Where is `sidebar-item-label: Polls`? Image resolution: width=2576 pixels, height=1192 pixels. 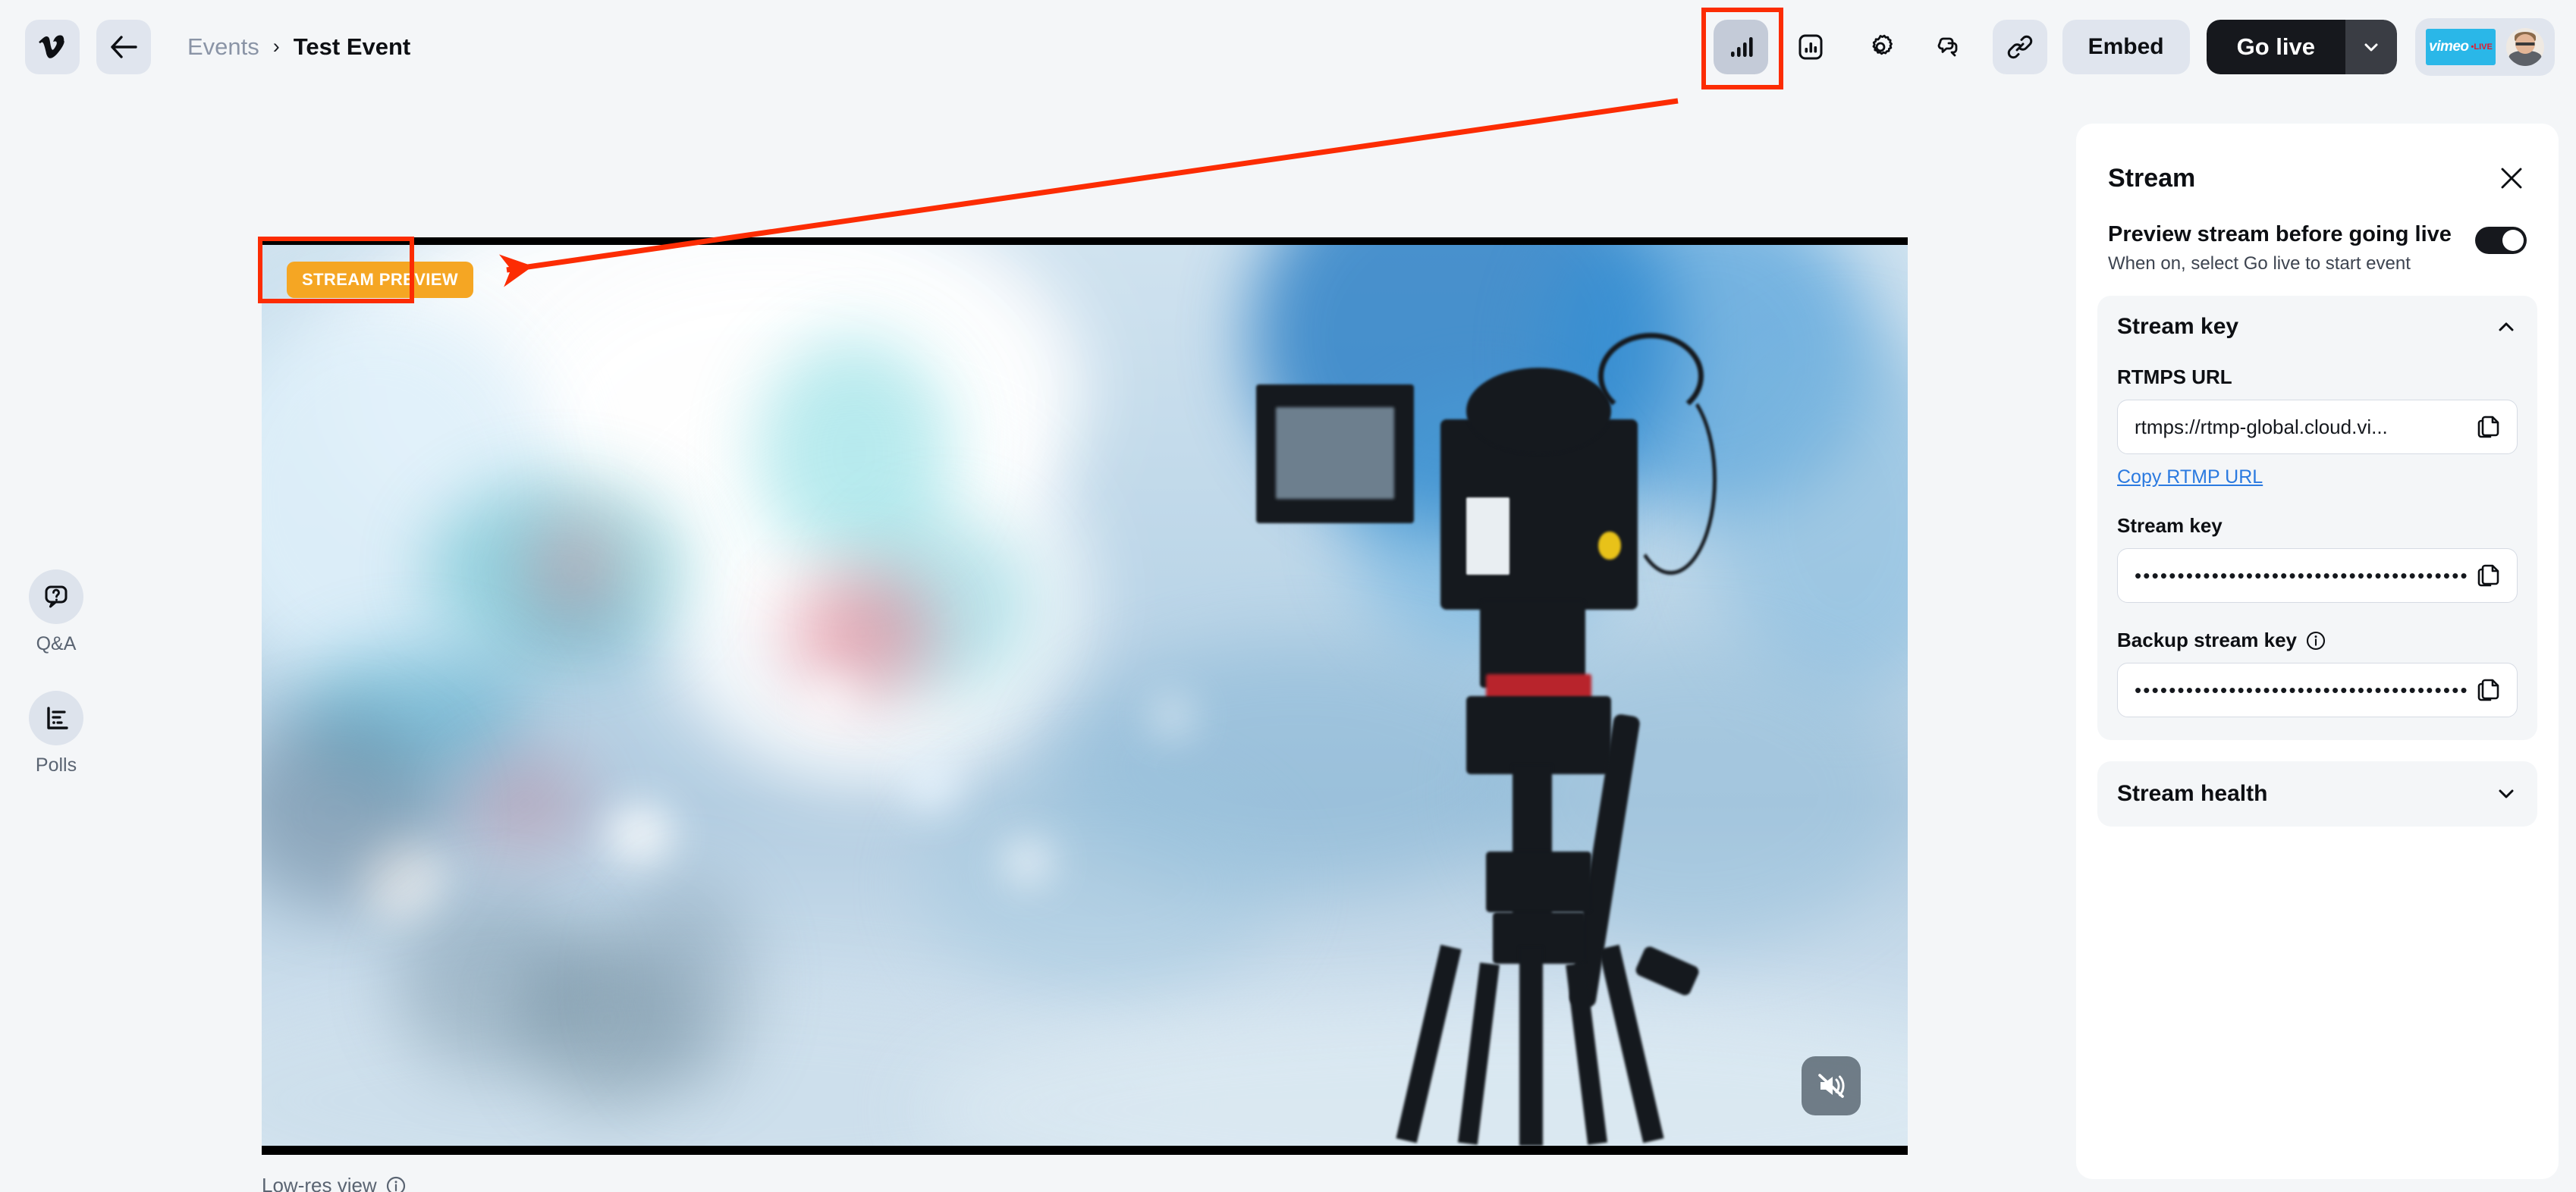
sidebar-item-label: Polls is located at coordinates (56, 765).